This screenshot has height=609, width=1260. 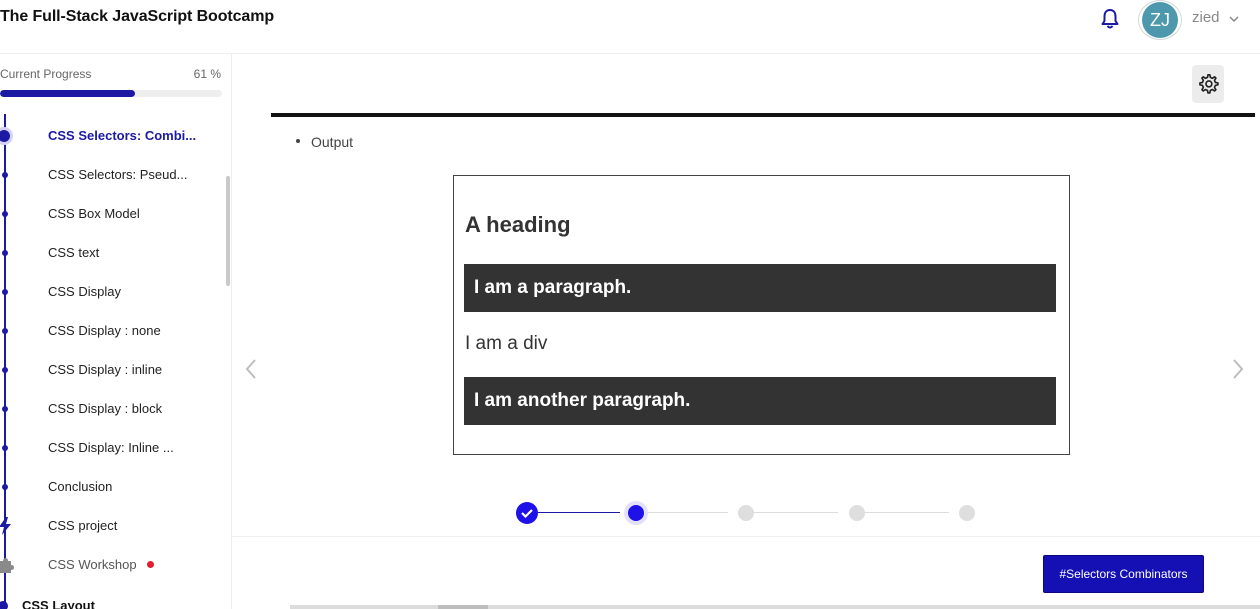 I want to click on chevron-down-icon, so click(x=1234, y=18).